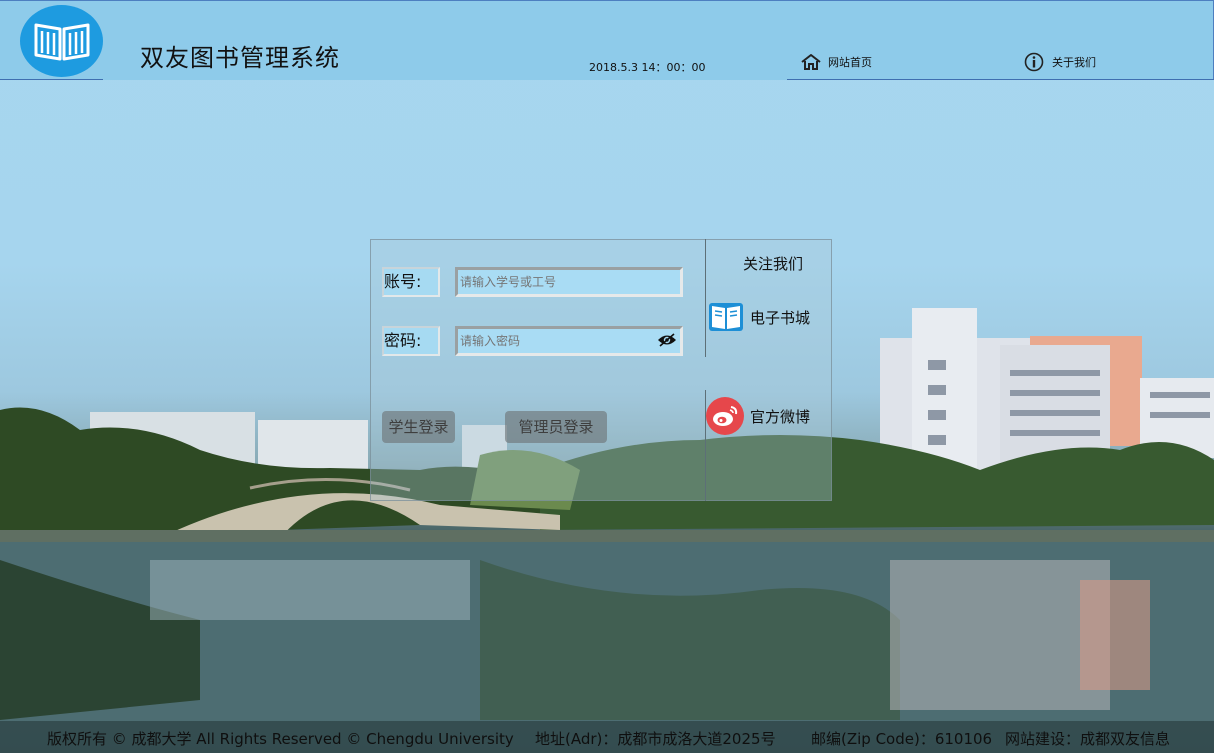 The height and width of the screenshot is (753, 1214). I want to click on open-book-icon, so click(61, 42).